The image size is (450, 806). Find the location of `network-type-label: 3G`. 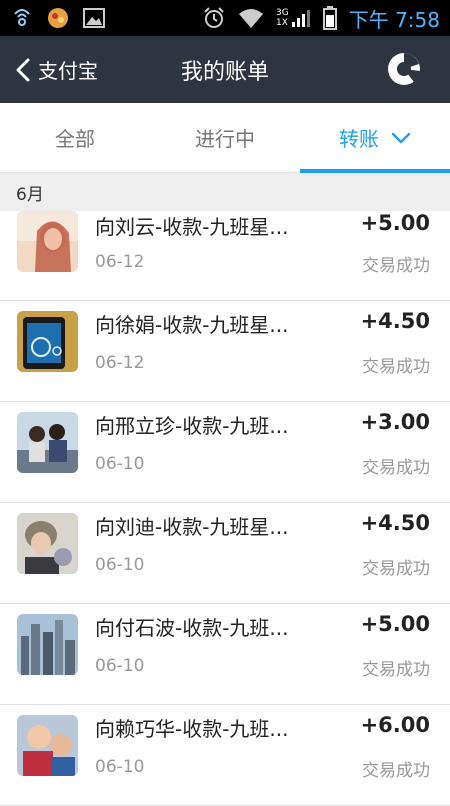

network-type-label: 3G is located at coordinates (282, 13).